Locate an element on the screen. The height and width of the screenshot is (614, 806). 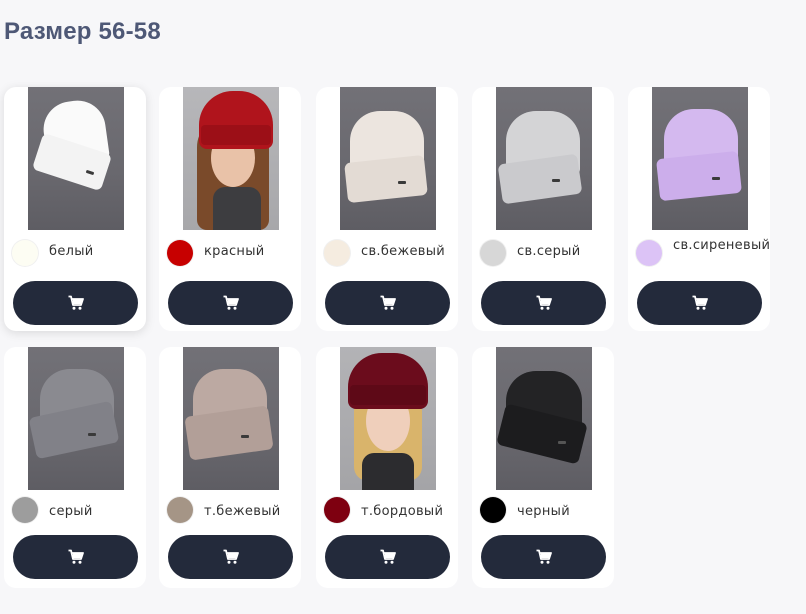
color-name: т.бежевый is located at coordinates (242, 511).